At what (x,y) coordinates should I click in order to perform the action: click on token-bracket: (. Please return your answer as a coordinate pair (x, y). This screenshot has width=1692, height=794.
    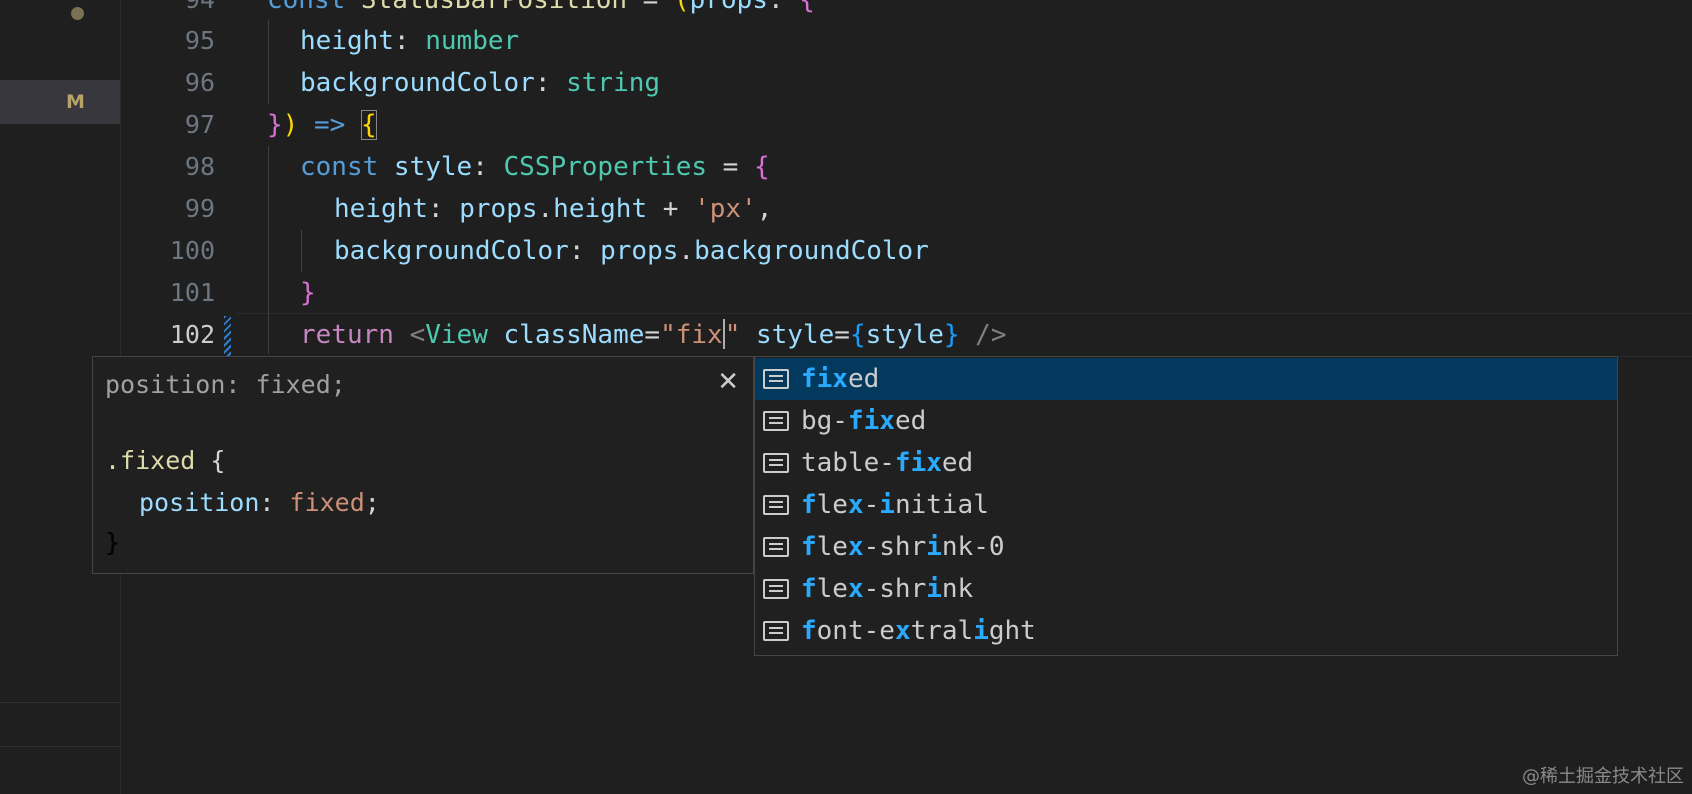
    Looking at the image, I should click on (682, 7).